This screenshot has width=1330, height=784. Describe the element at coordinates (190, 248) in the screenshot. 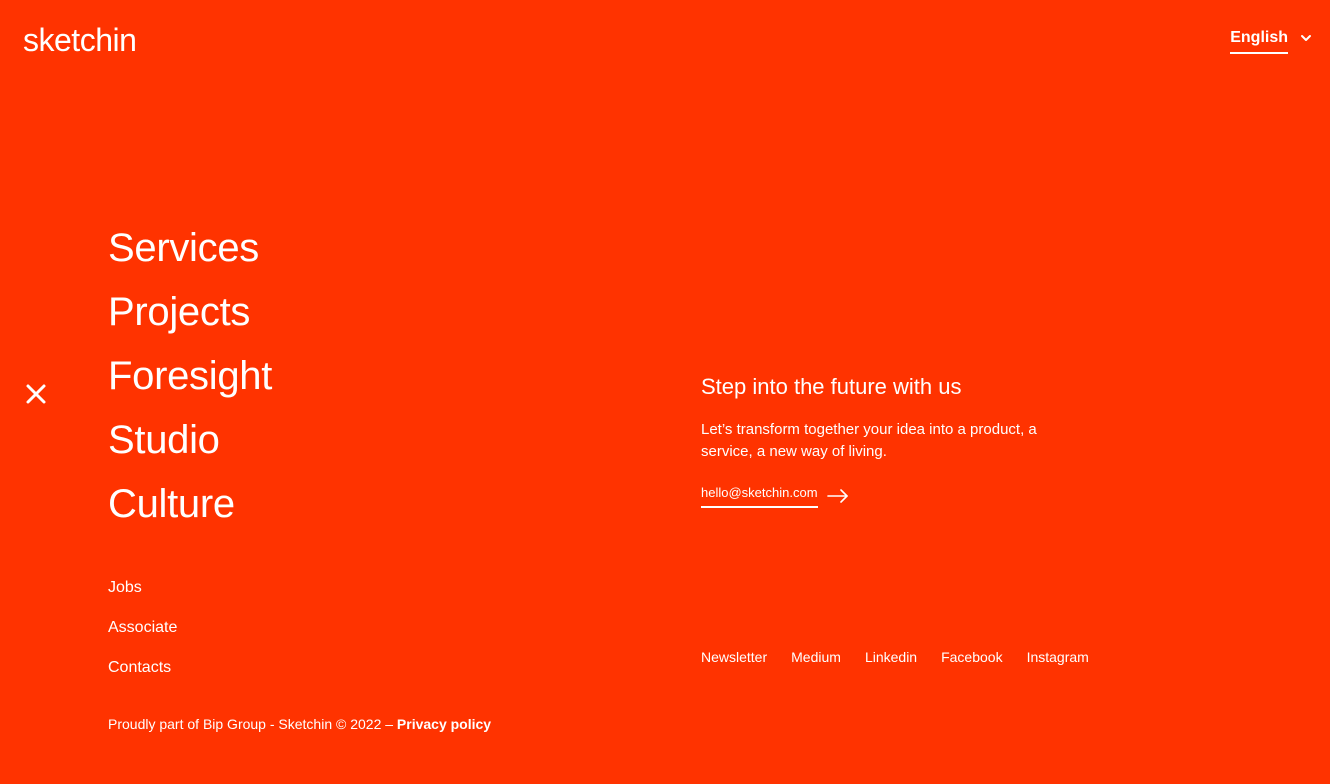

I see `main-nav-item-services: Services` at that location.